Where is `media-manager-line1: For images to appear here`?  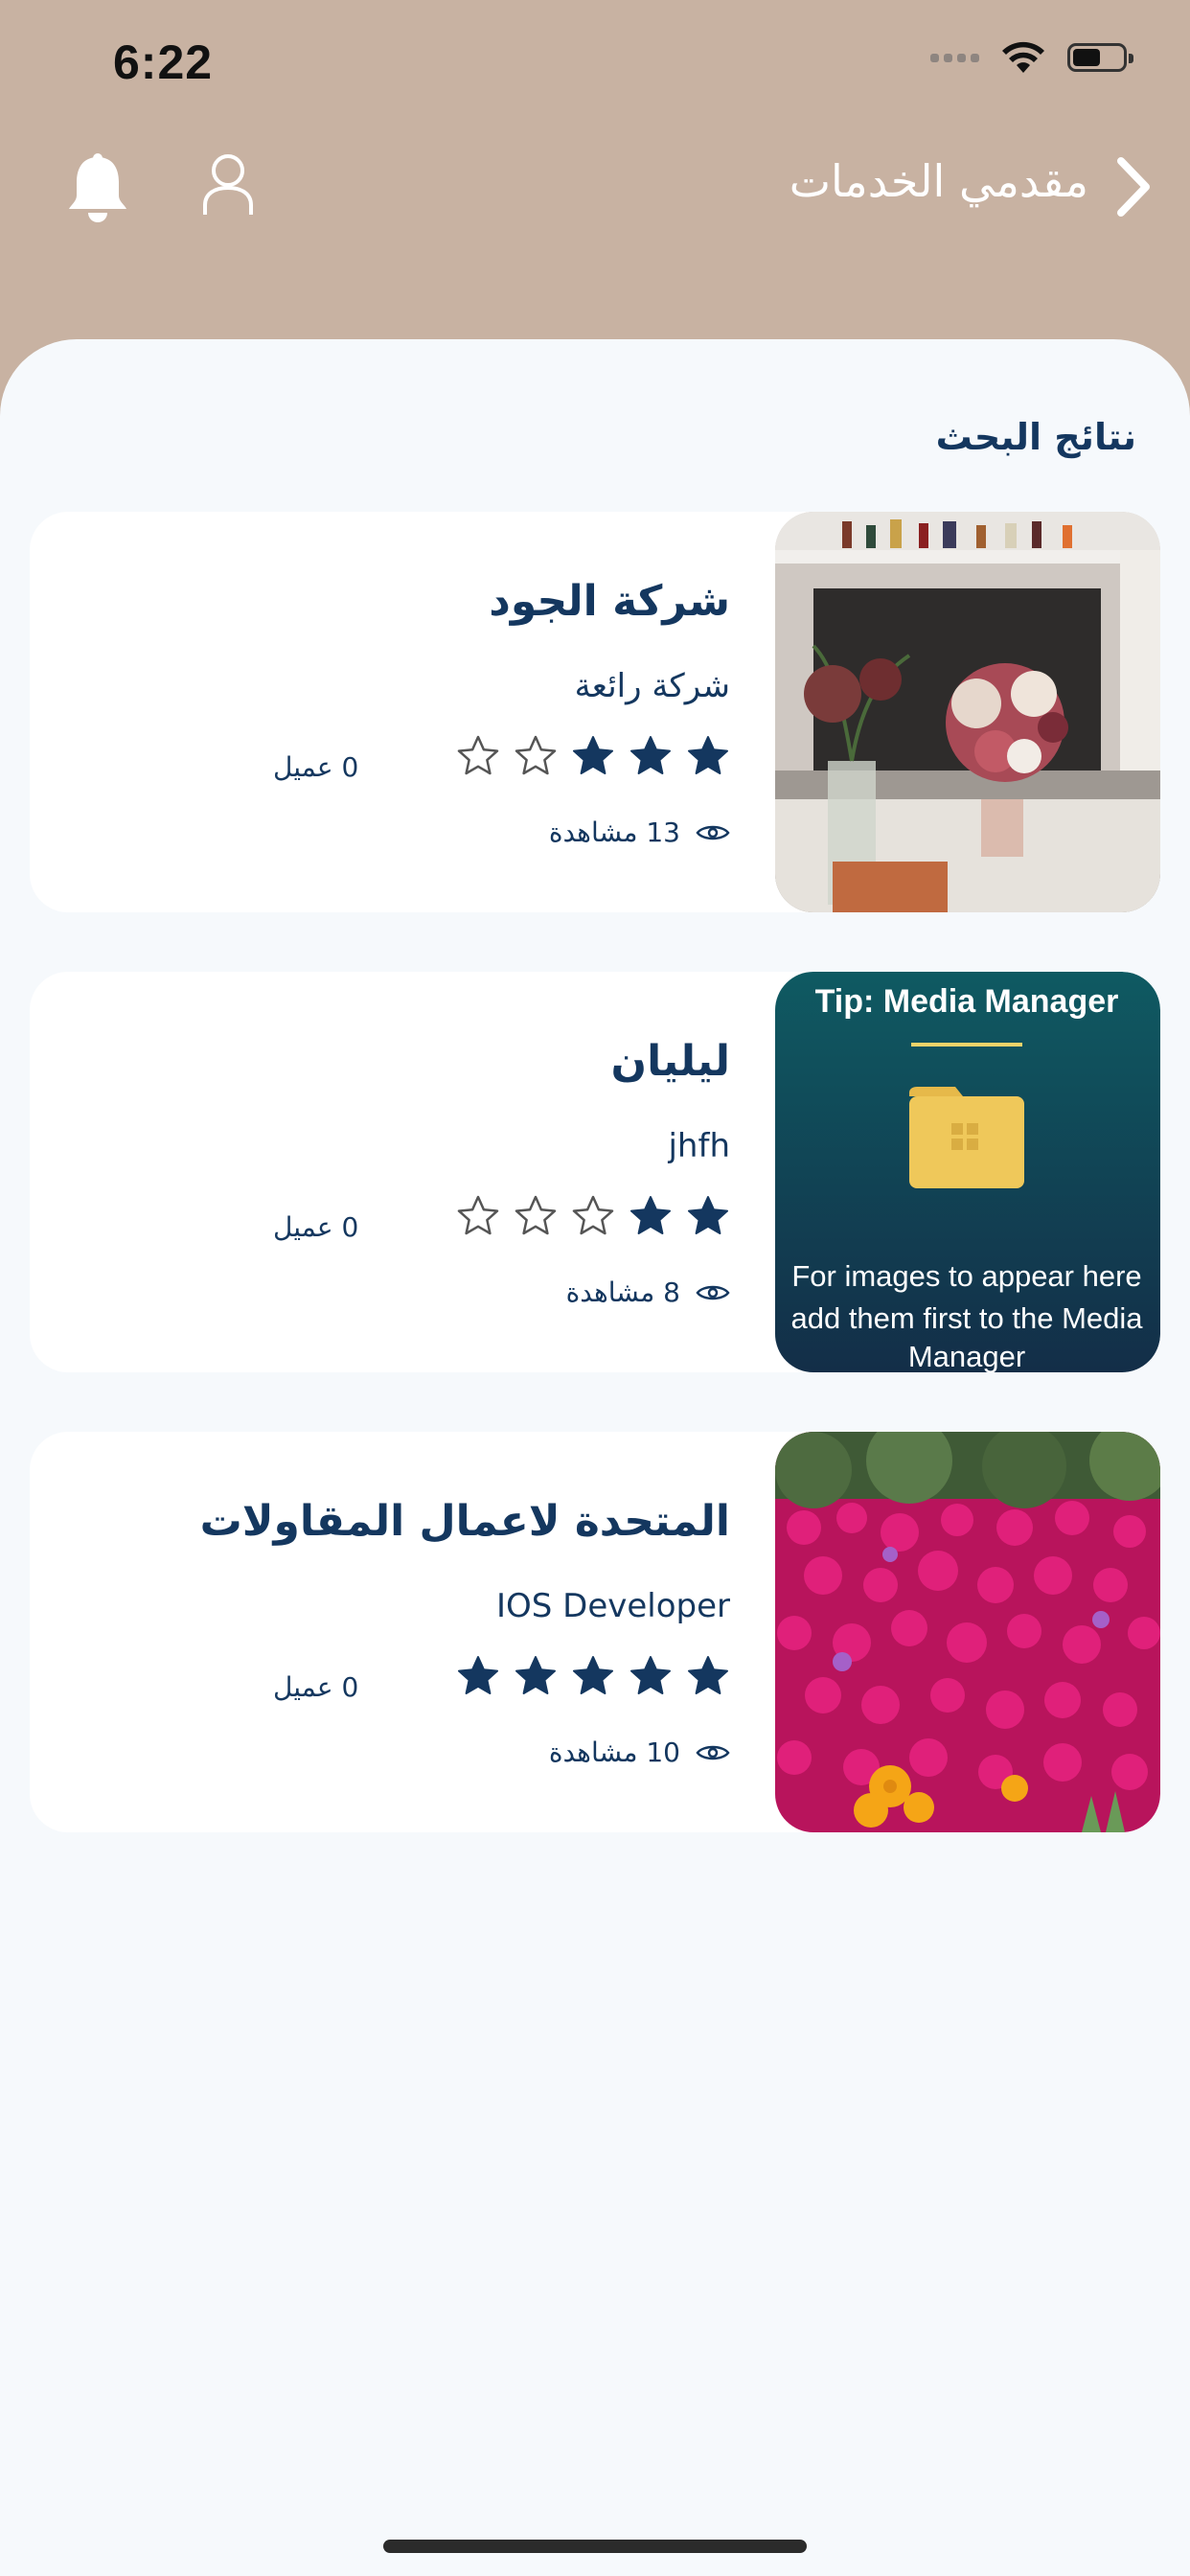
media-manager-line1: For images to appear here is located at coordinates (966, 1276).